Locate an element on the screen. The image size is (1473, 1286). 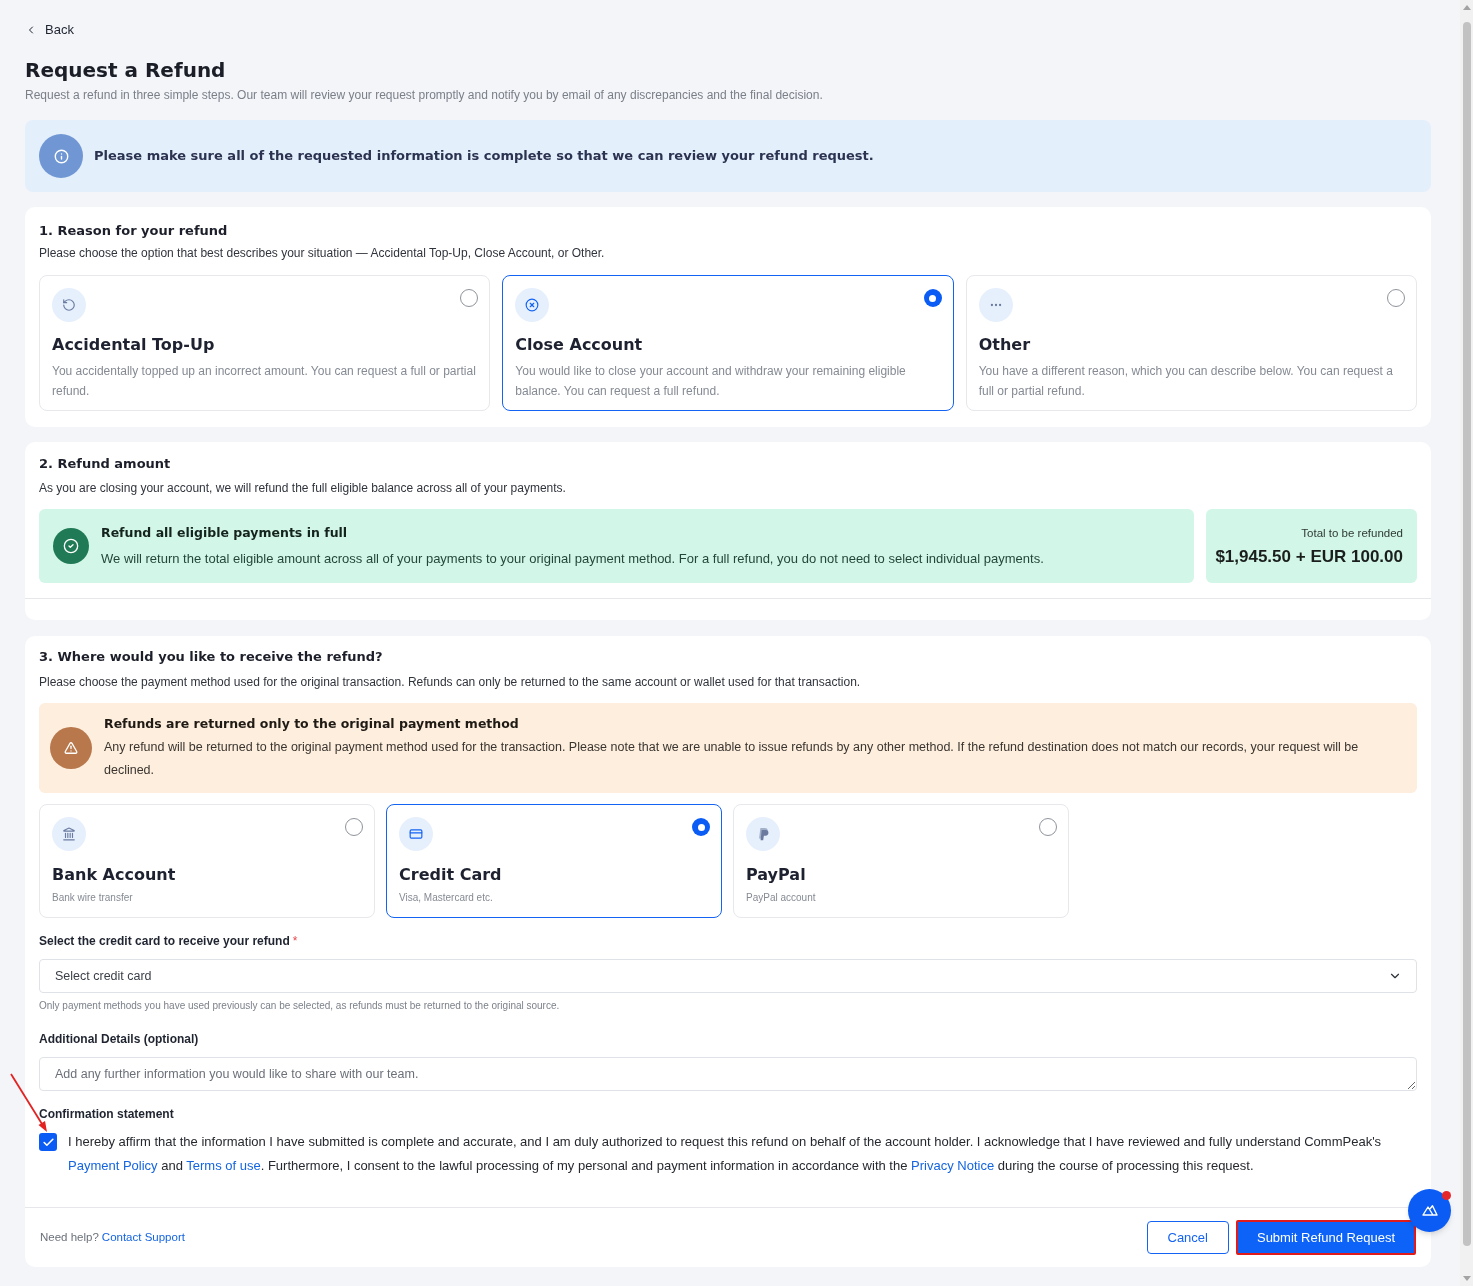
scroll-down-icon is located at coordinates (1466, 1278).